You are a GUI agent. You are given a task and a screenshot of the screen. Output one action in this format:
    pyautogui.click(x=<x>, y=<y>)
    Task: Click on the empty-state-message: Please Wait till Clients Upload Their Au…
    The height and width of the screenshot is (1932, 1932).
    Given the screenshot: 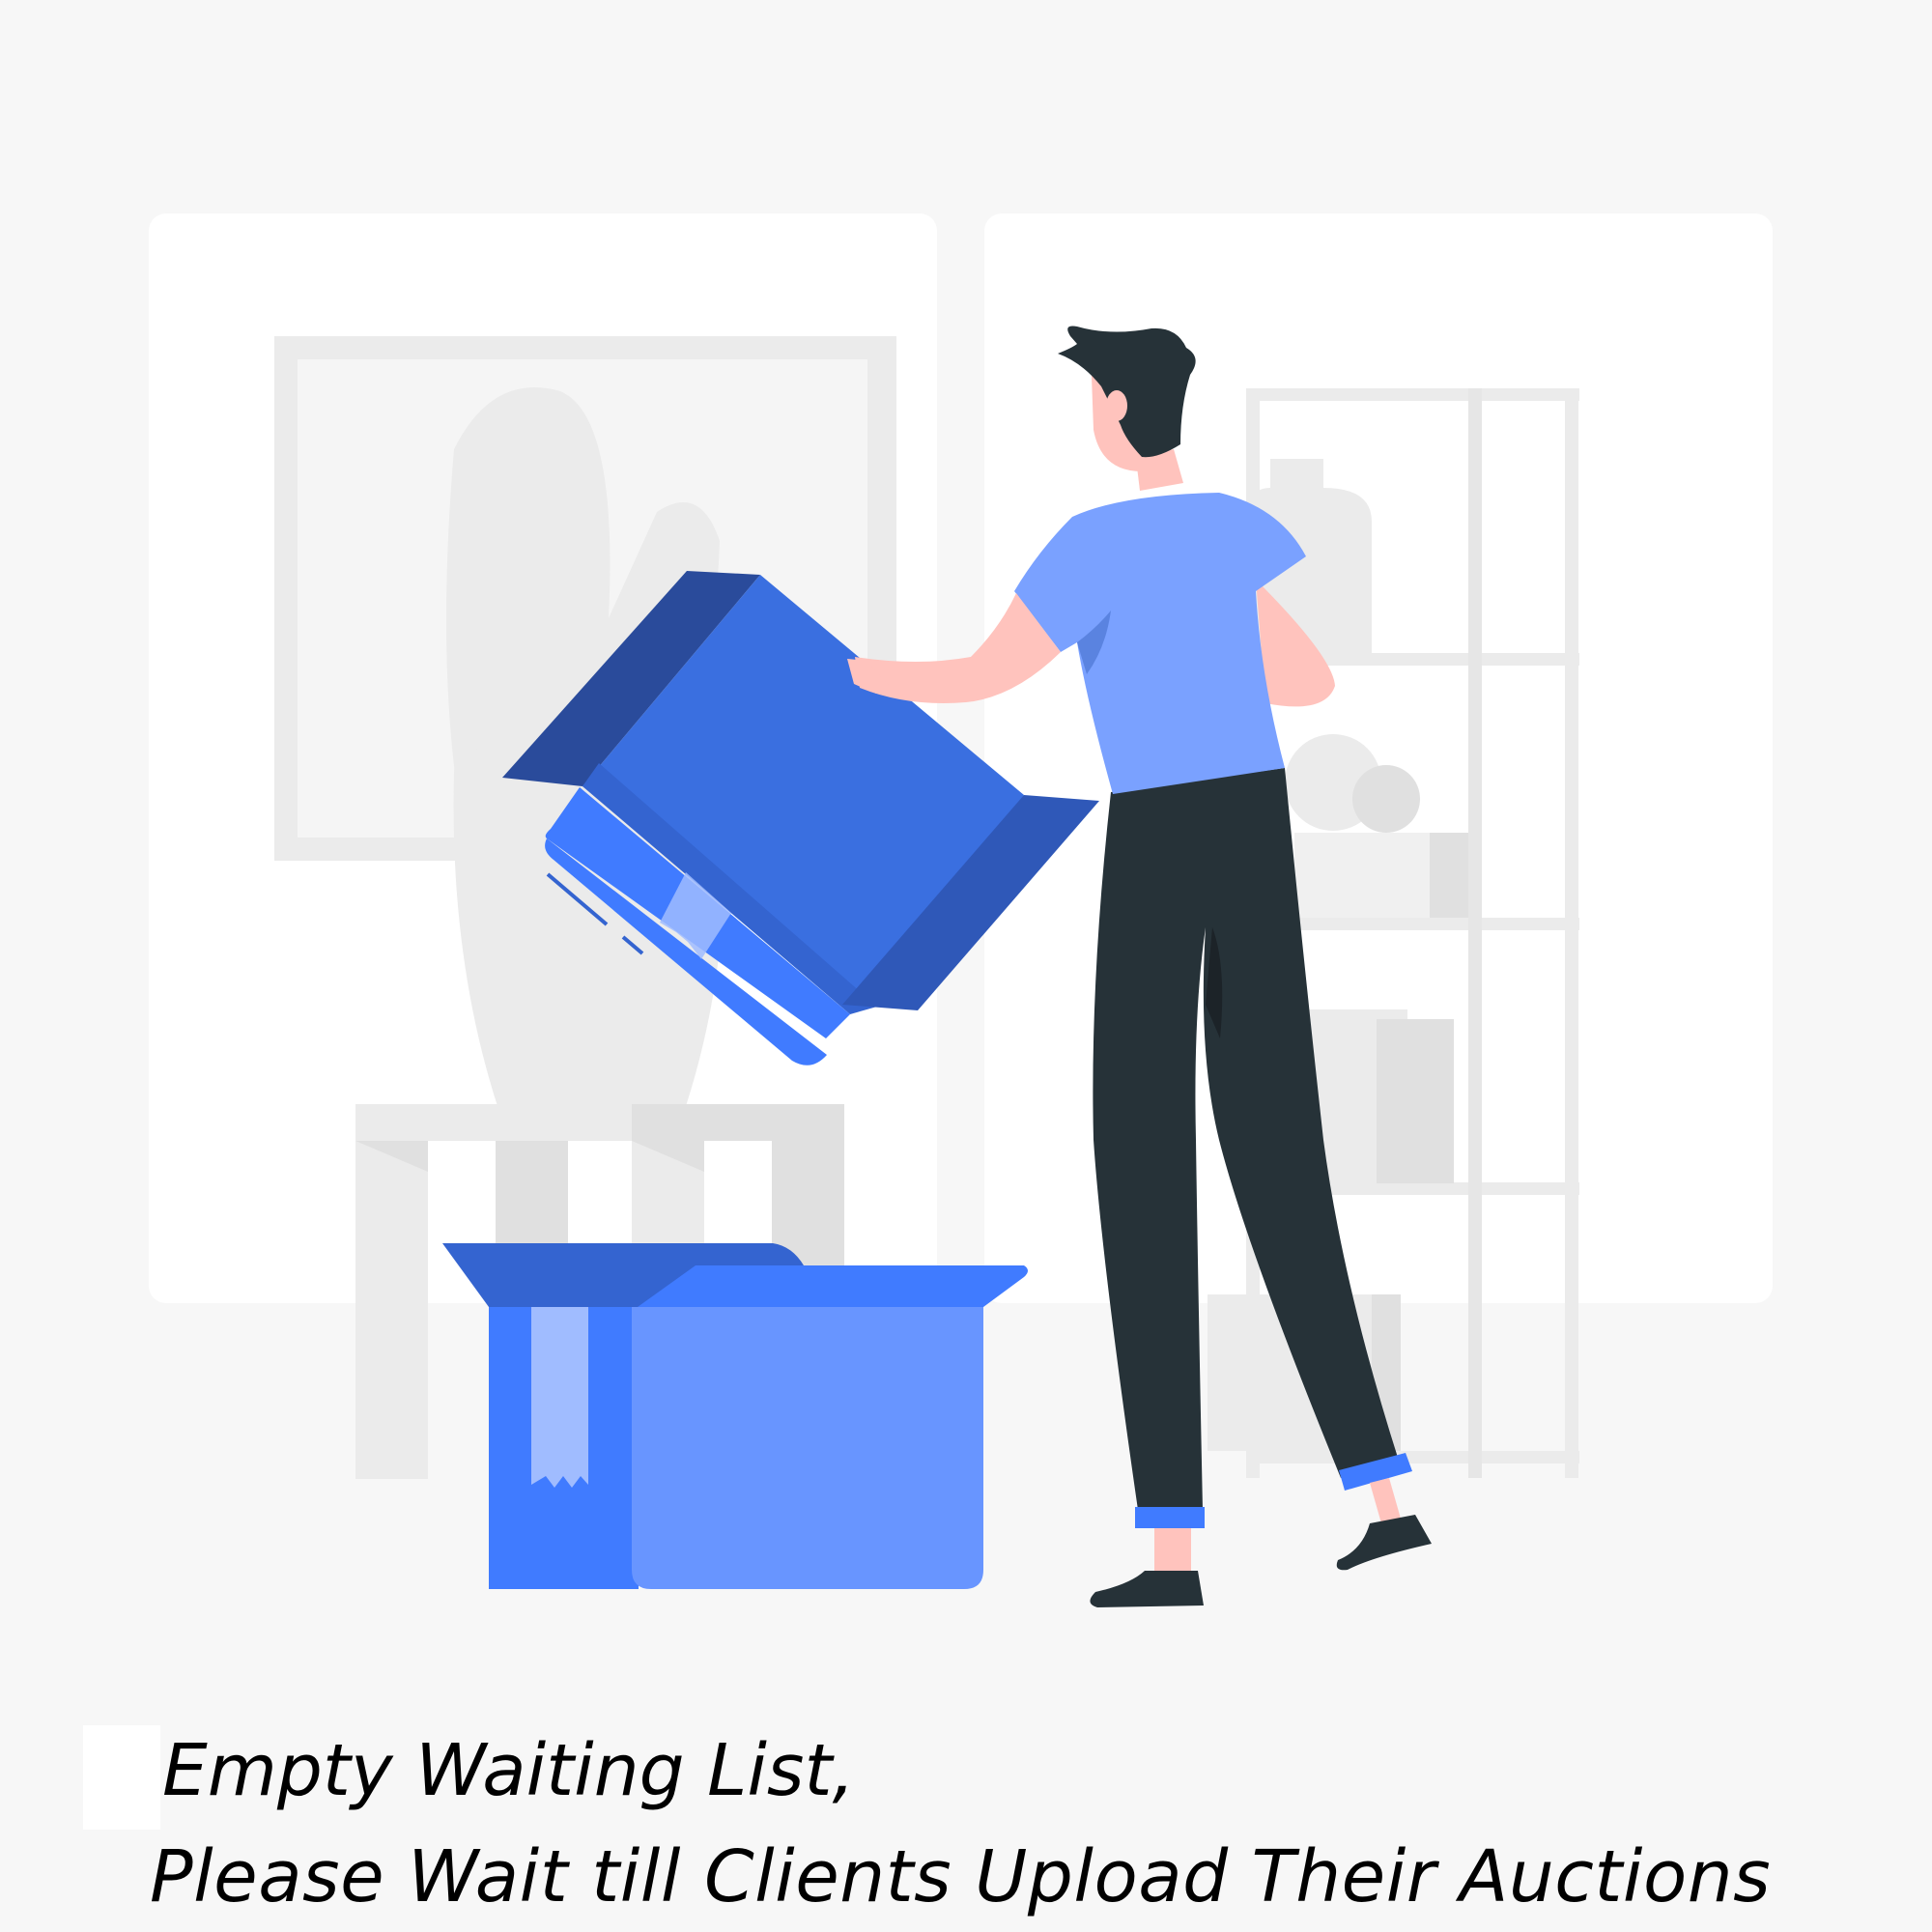 What is the action you would take?
    pyautogui.click(x=961, y=1876)
    